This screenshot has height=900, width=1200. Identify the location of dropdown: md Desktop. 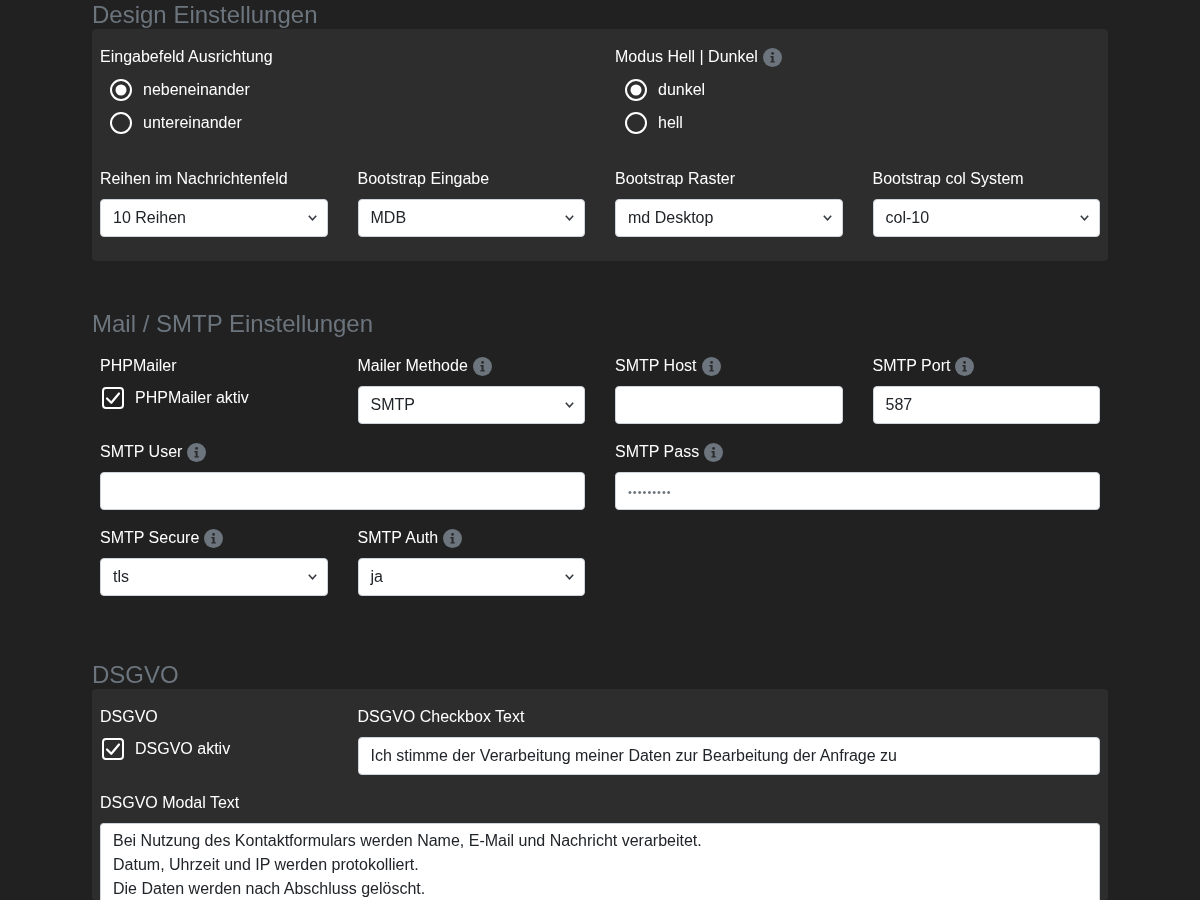
(729, 218).